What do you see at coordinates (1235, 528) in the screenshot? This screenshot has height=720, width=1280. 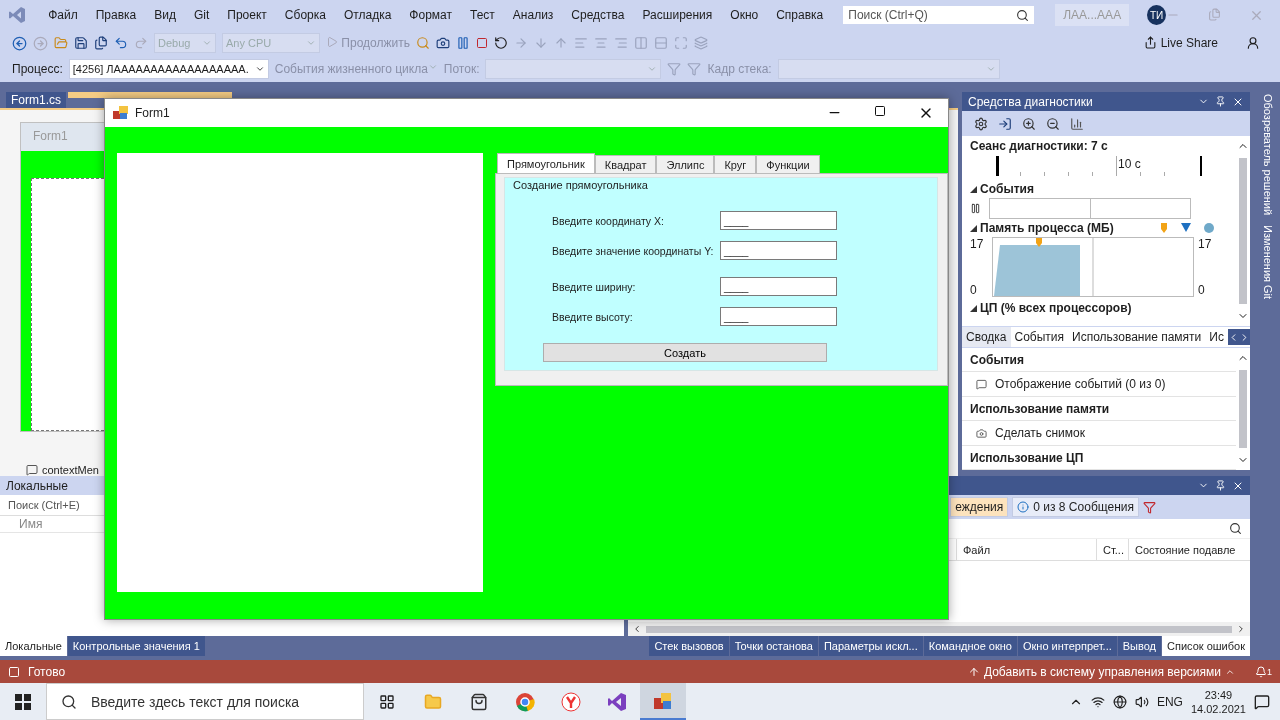 I see `search-icon` at bounding box center [1235, 528].